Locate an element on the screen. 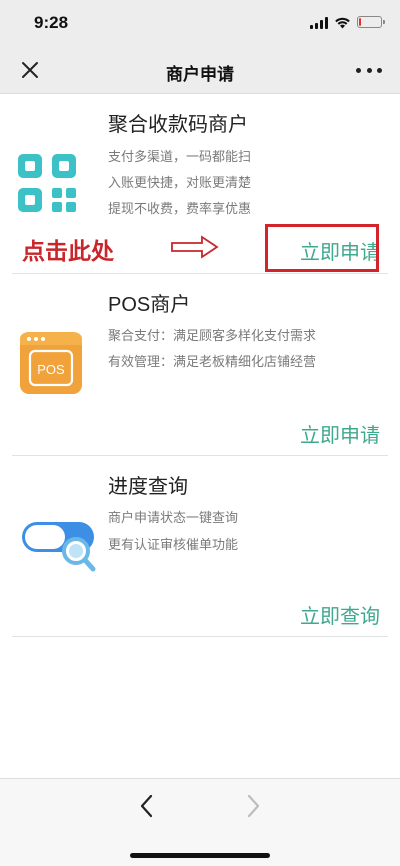  battery-icon is located at coordinates (371, 22).